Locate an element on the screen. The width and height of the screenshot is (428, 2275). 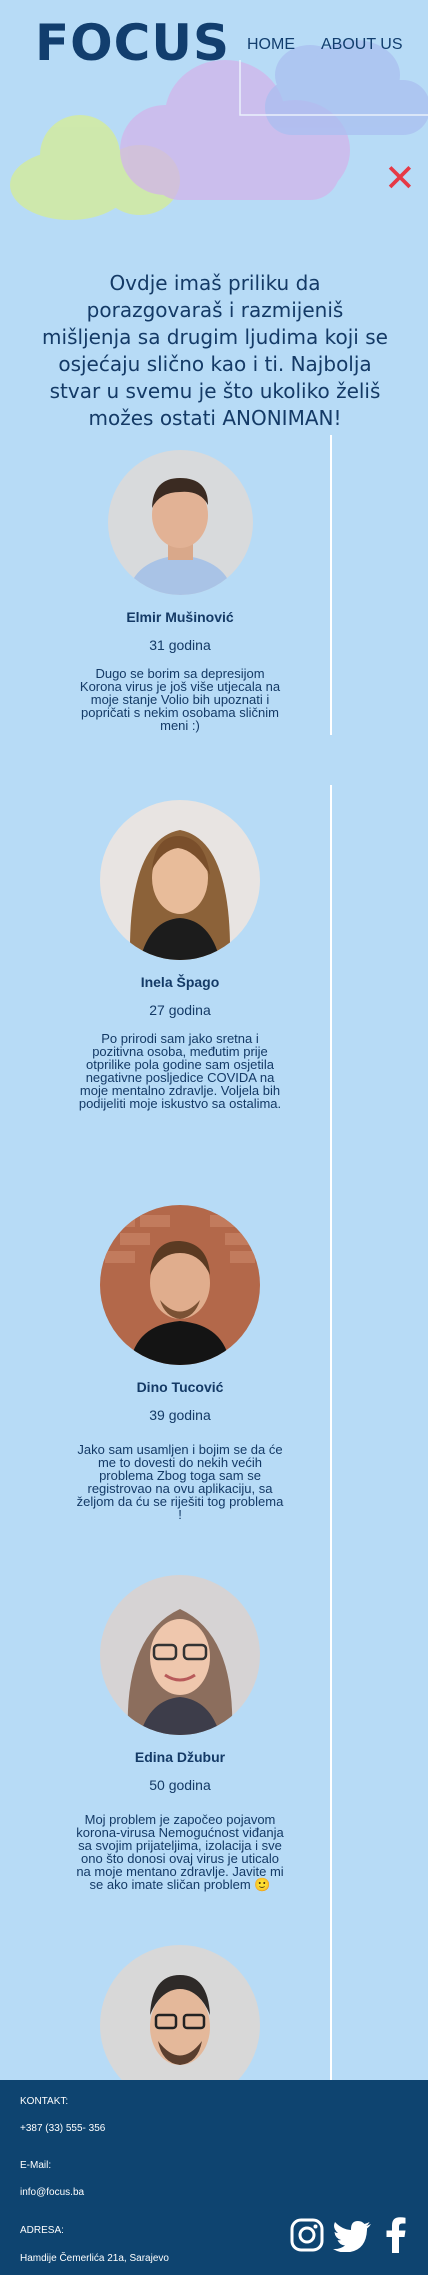
instagram-icon is located at coordinates (307, 2237).